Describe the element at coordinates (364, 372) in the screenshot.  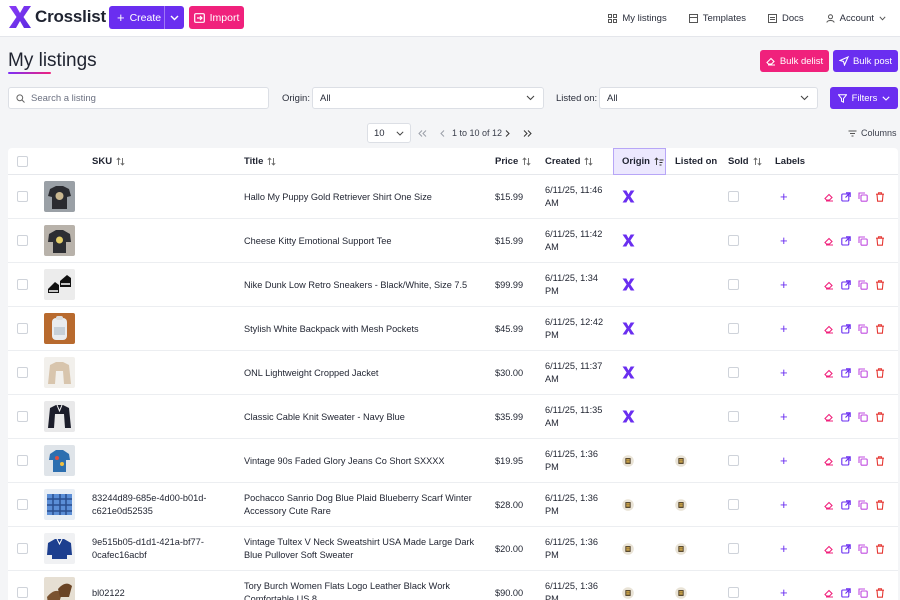
I see `title-cell: ONL Lightweight Cropped Jacket` at that location.